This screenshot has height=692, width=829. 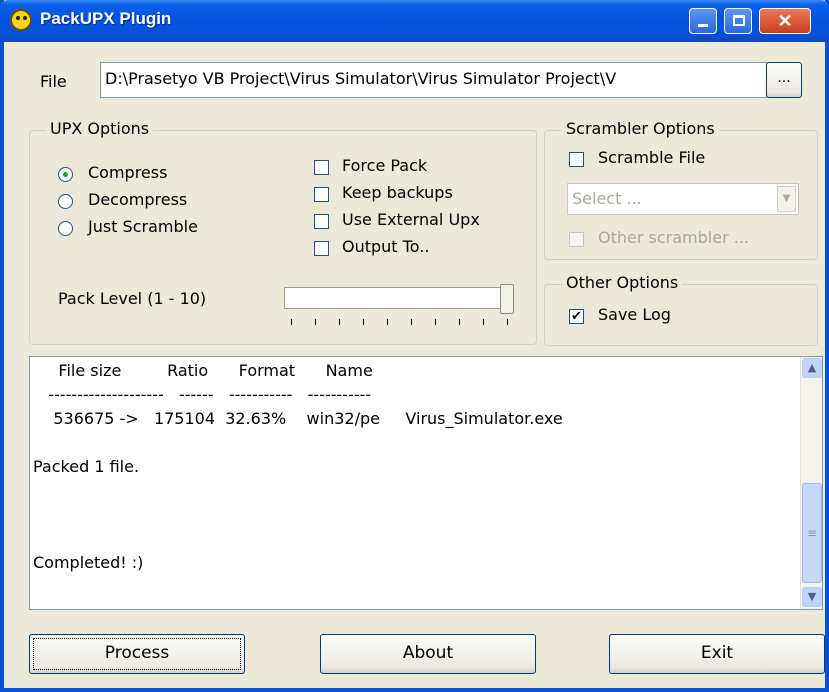 I want to click on upx-options-legend: UPX Options, so click(x=100, y=128).